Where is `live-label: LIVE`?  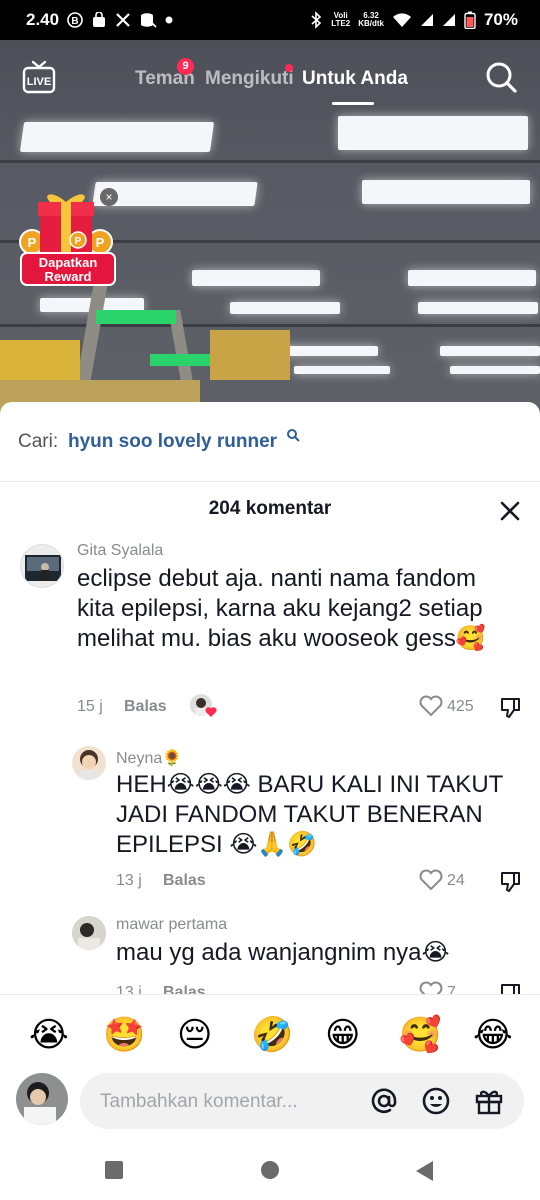
live-label: LIVE is located at coordinates (39, 82).